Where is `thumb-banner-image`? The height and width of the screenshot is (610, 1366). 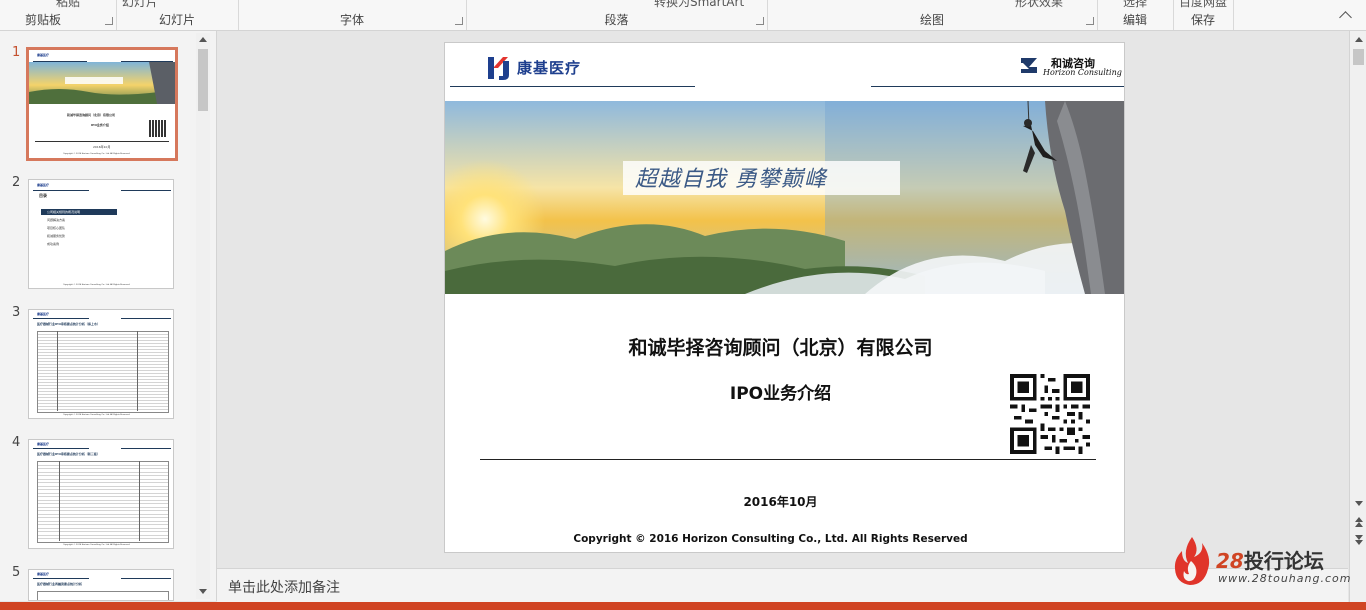 thumb-banner-image is located at coordinates (102, 83).